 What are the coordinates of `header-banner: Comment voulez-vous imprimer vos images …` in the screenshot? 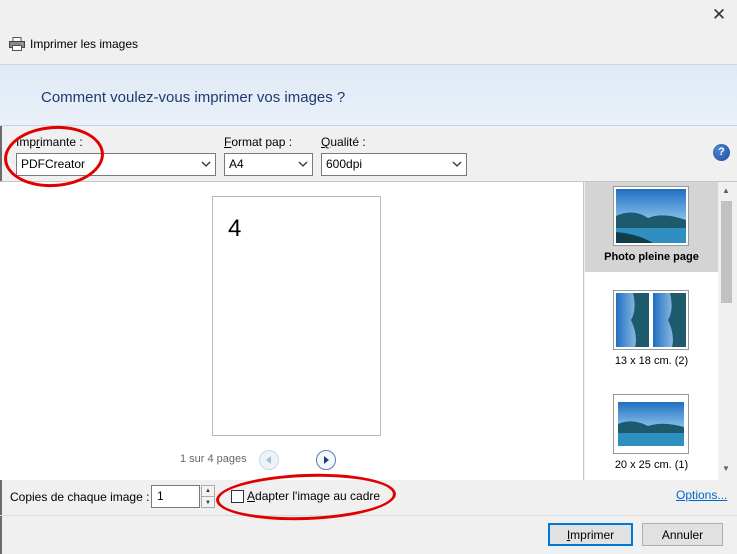 It's located at (368, 95).